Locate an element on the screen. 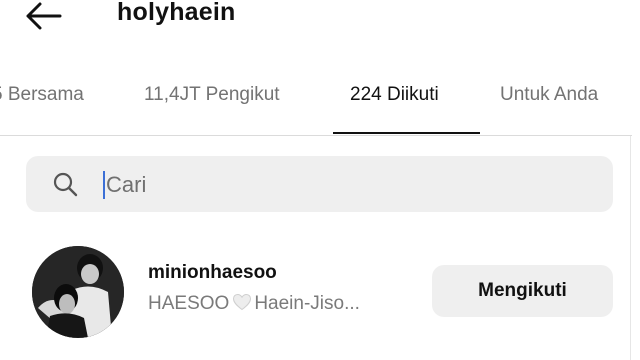  tab-following: 224 Diikuti is located at coordinates (394, 95).